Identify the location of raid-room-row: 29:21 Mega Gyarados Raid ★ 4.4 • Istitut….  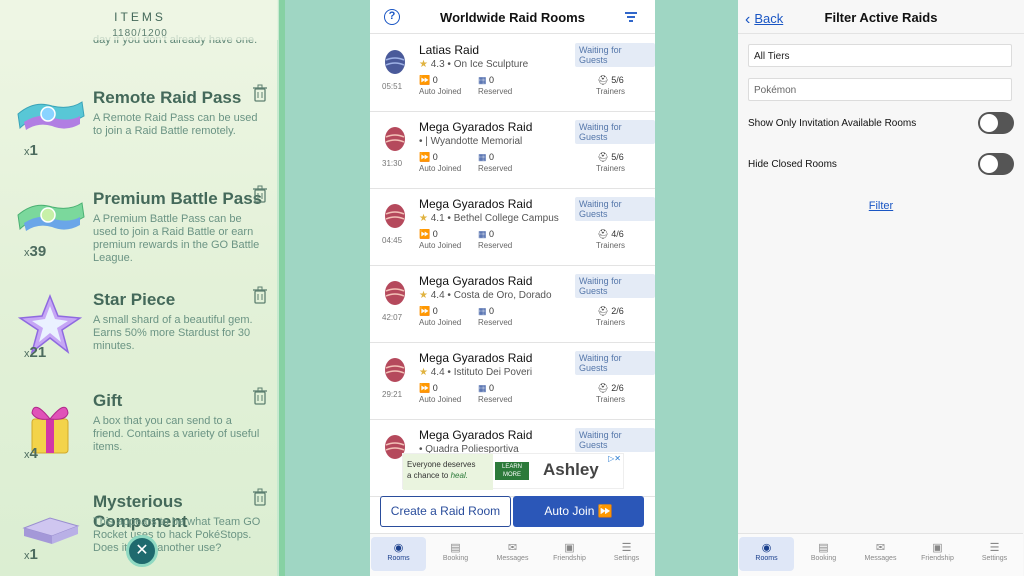
(512, 381).